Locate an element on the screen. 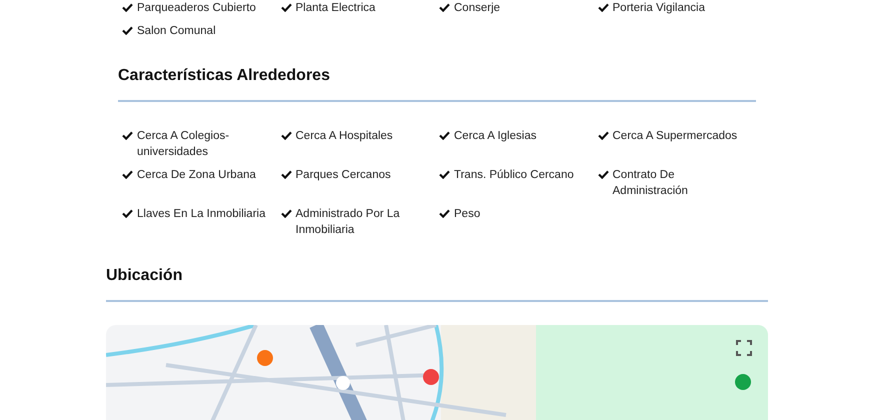  feature-label: Cerca A Supermercados is located at coordinates (675, 136).